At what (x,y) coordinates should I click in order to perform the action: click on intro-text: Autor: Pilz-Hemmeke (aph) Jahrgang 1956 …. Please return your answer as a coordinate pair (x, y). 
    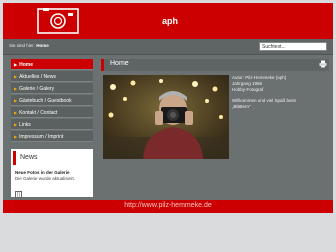
    Looking at the image, I should click on (280, 95).